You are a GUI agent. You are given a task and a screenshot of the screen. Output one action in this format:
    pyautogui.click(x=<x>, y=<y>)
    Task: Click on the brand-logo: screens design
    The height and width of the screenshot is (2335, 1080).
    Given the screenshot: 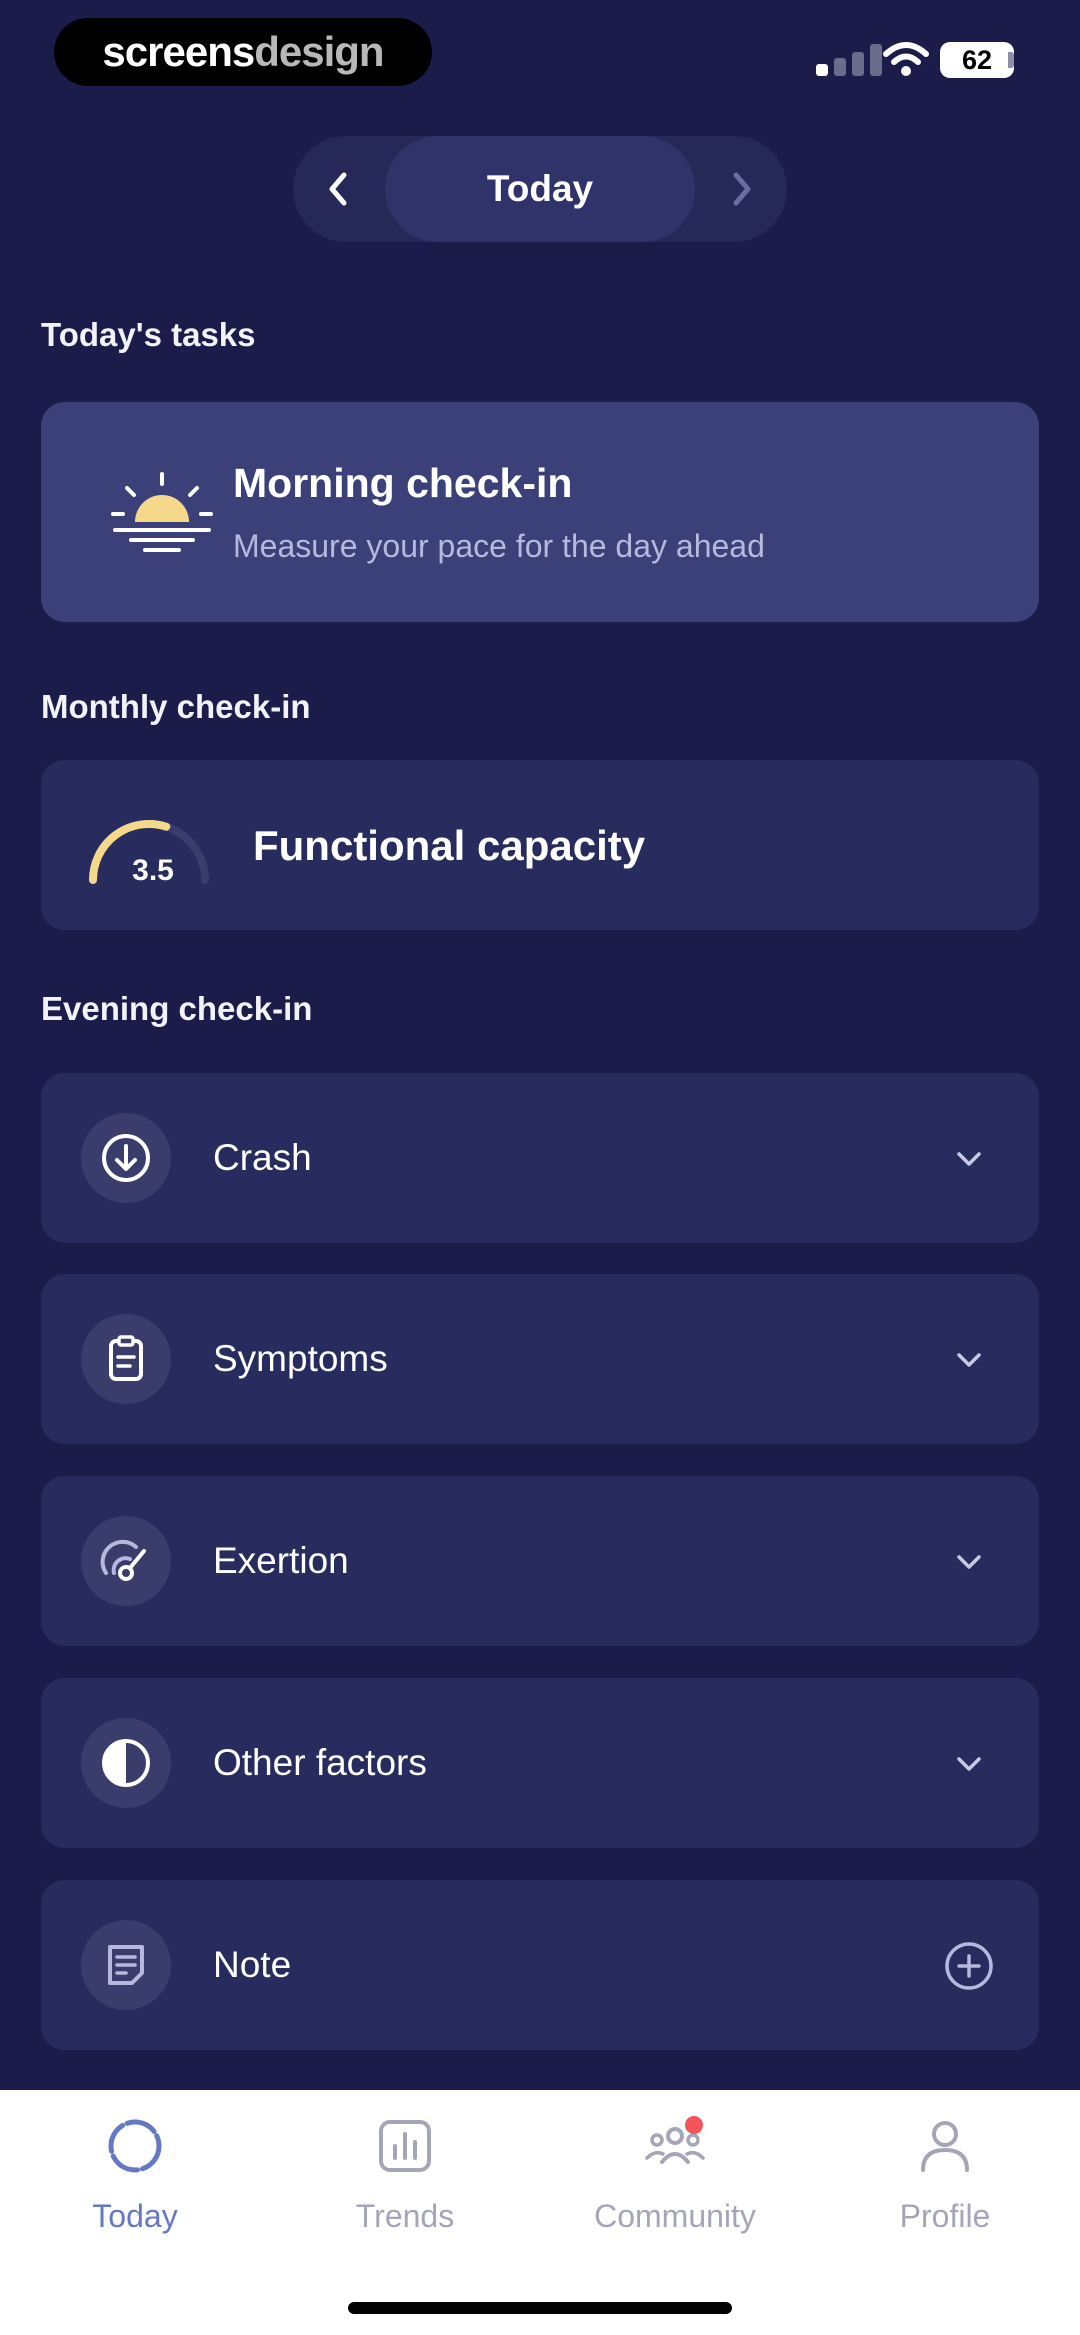 What is the action you would take?
    pyautogui.click(x=243, y=52)
    